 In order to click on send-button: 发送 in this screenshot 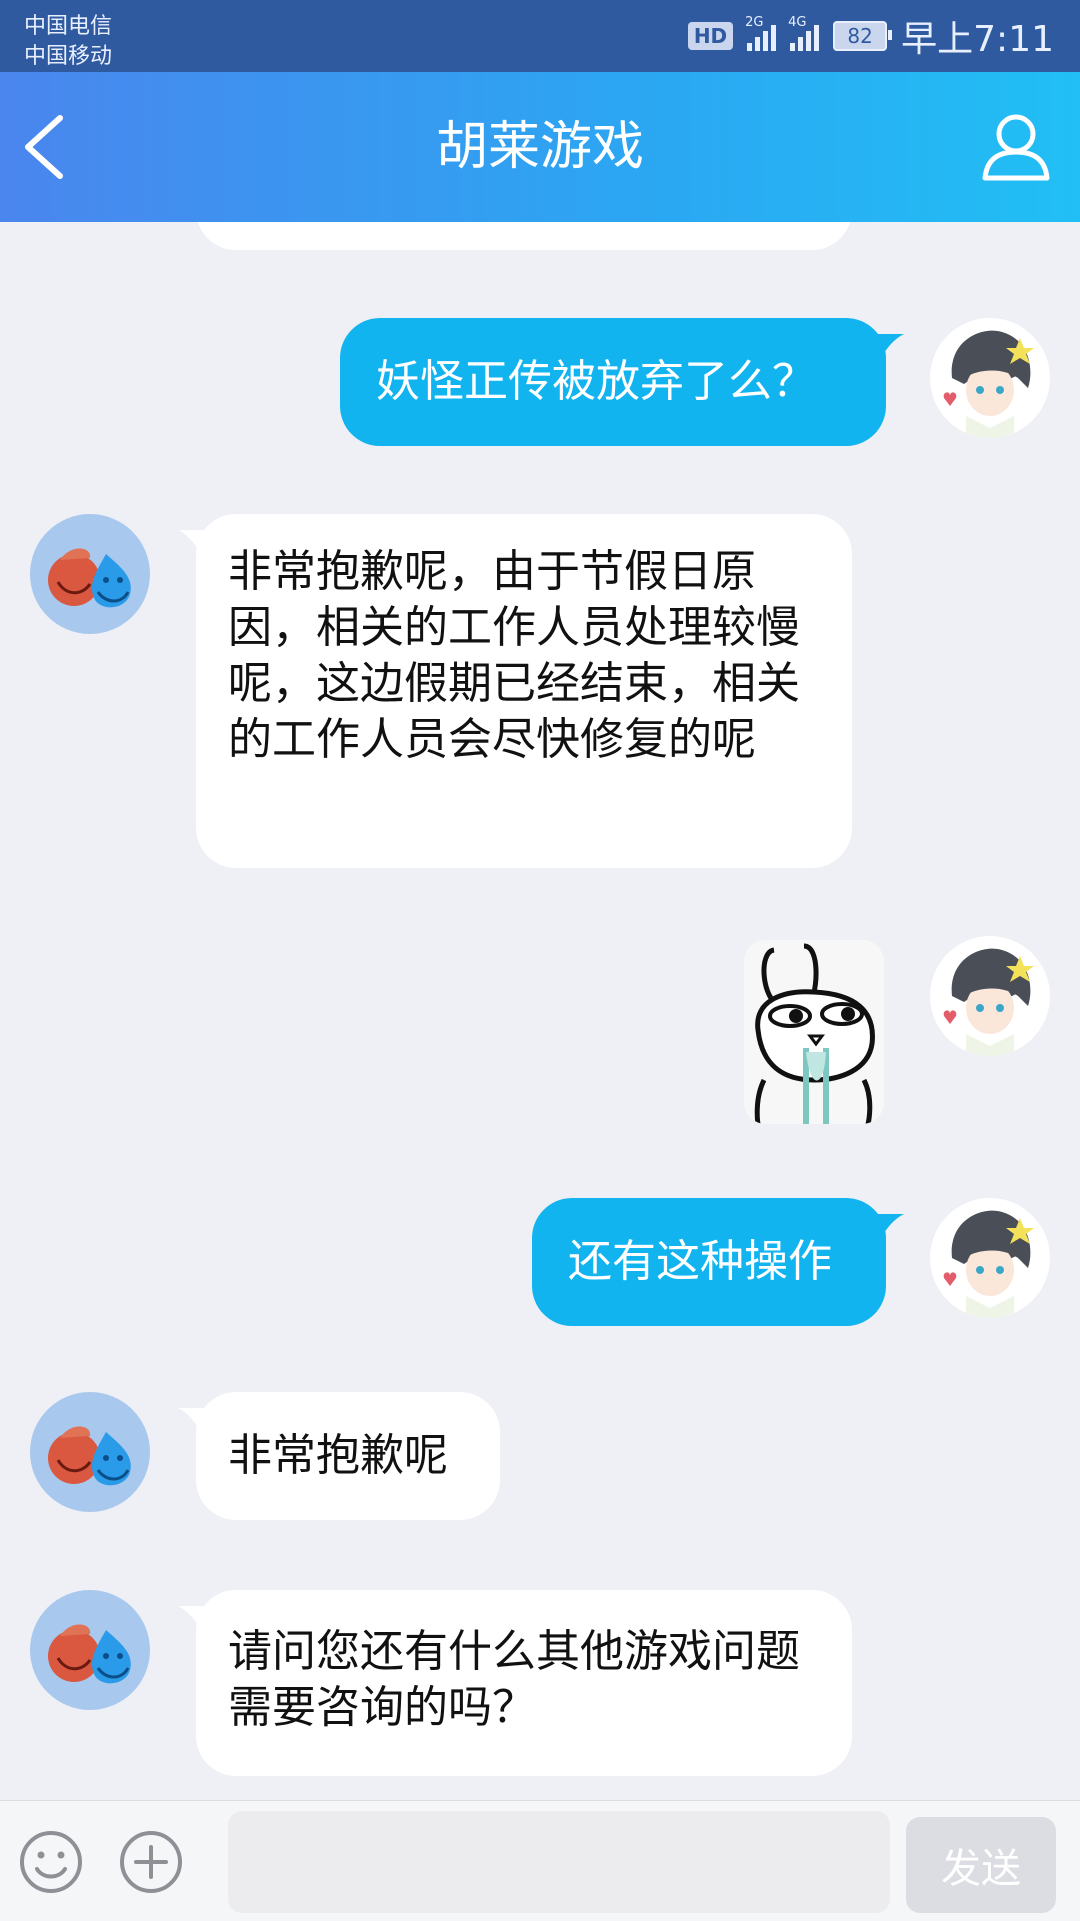, I will do `click(981, 1865)`.